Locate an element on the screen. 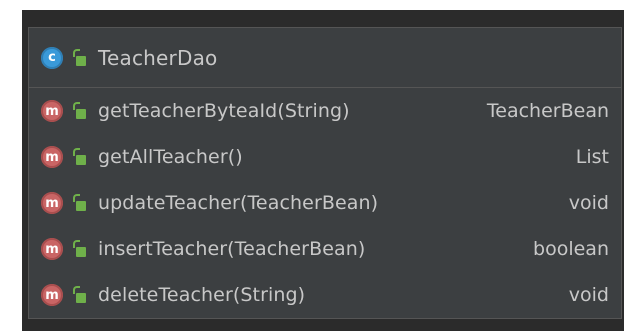  class-icon: c is located at coordinates (52, 57).